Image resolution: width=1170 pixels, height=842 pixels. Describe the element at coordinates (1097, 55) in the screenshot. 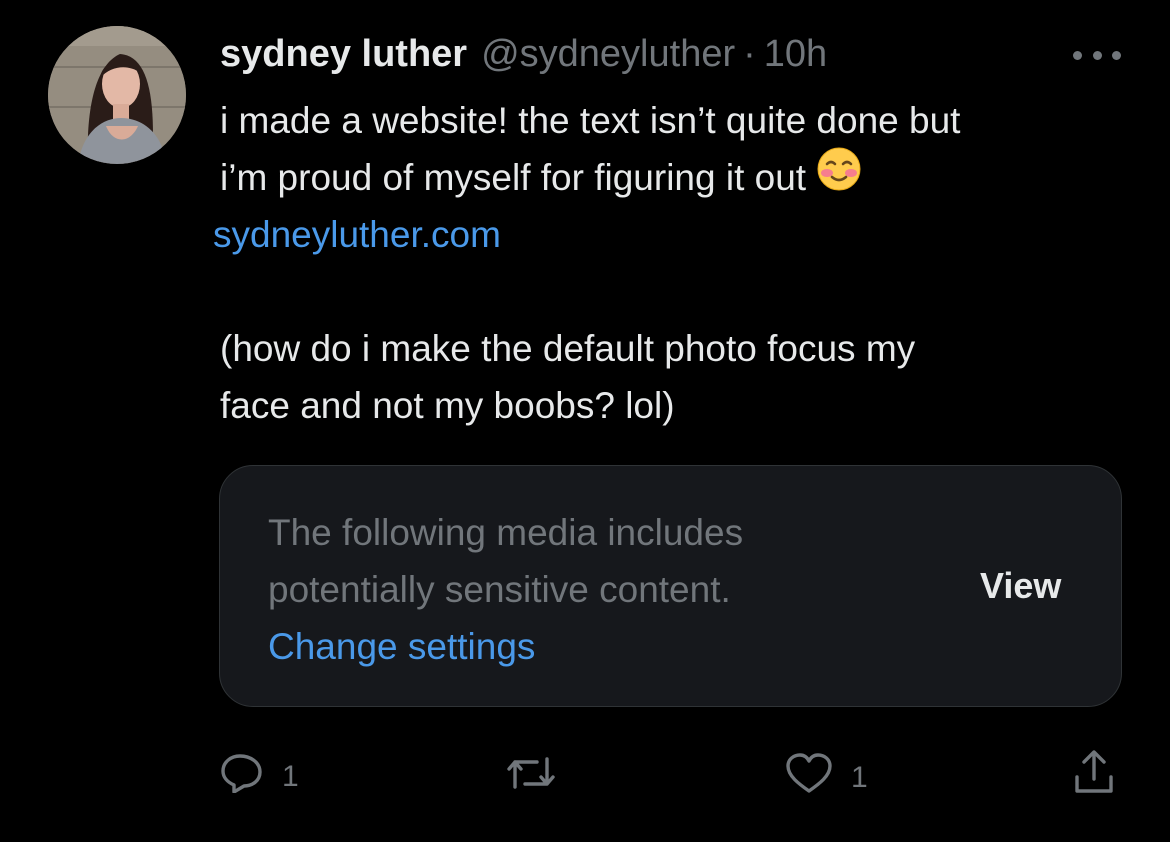

I see `more-options-icon` at that location.